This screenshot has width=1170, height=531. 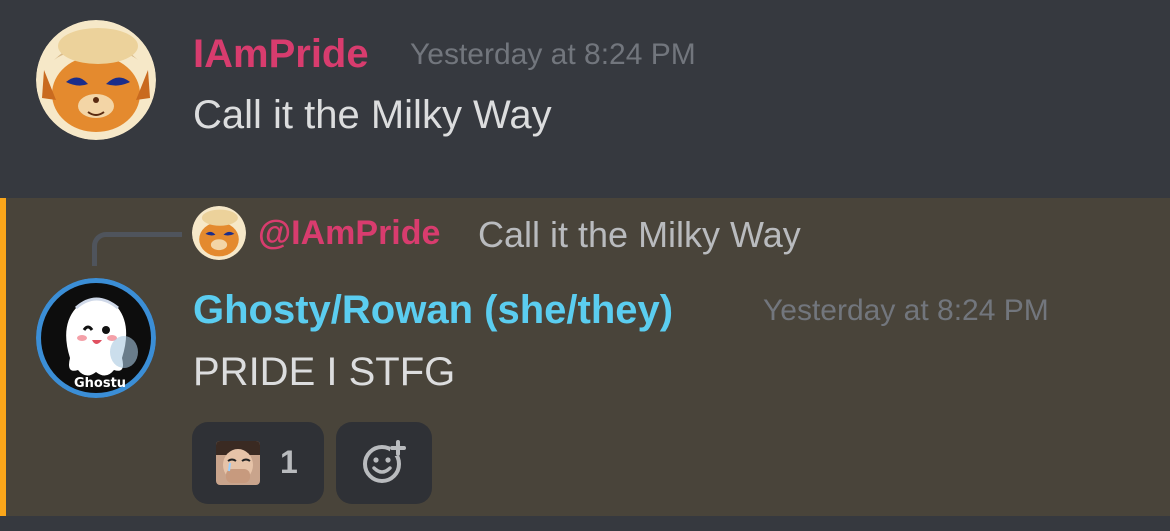 I want to click on avatar-iampride, so click(x=96, y=80).